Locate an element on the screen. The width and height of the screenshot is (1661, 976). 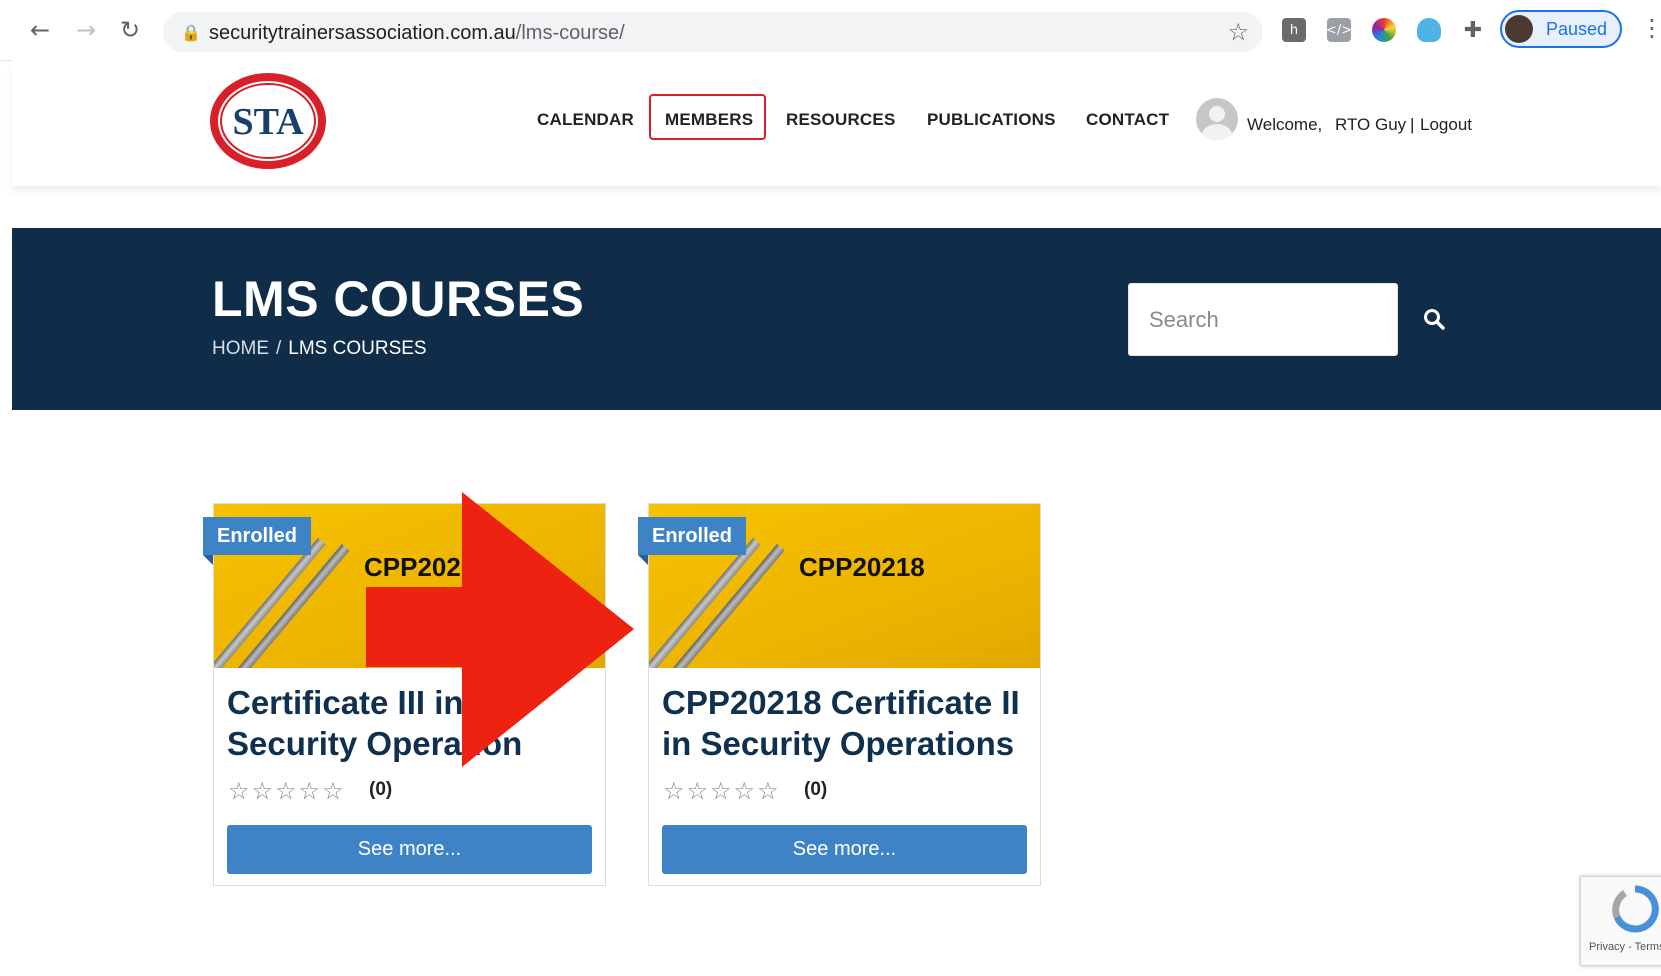
recaptcha-label: Privacy - Terms is located at coordinates (1625, 947).